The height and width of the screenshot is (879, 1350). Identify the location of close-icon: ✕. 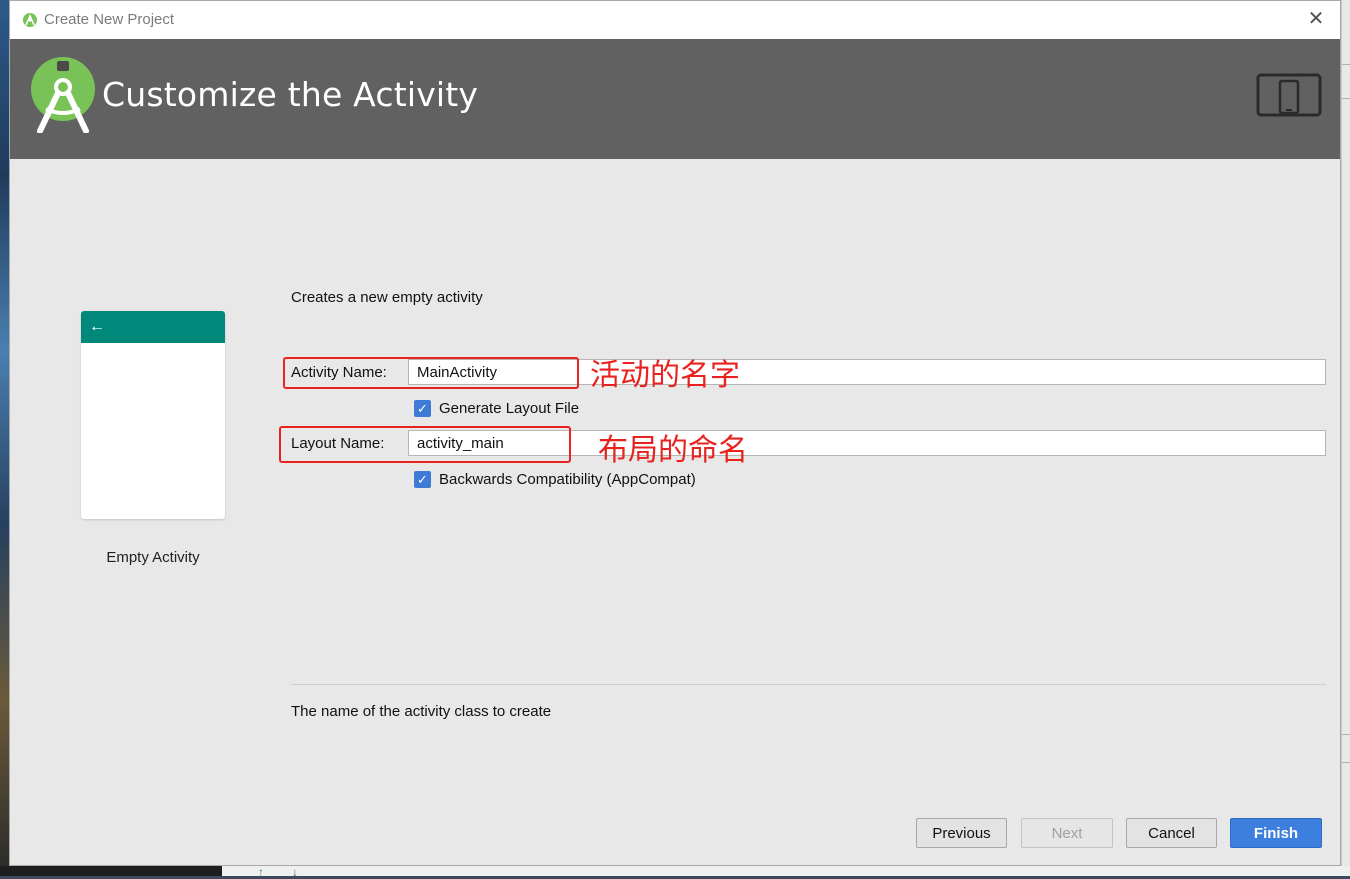
(1316, 19).